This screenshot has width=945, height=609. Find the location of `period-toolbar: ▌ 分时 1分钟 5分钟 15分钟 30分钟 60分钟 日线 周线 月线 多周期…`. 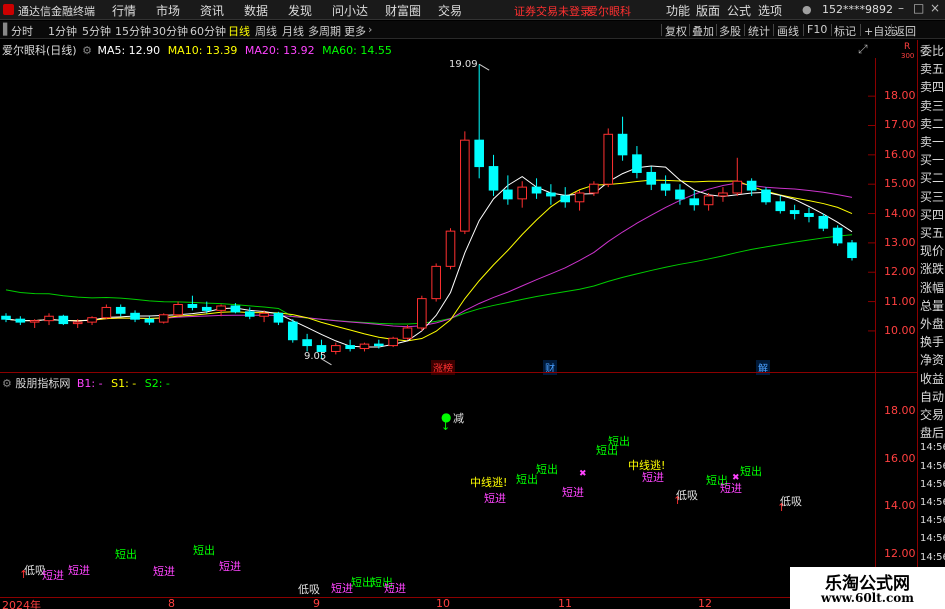

period-toolbar: ▌ 分时 1分钟 5分钟 15分钟 30分钟 60分钟 日线 周线 月线 多周期… is located at coordinates (472, 30).